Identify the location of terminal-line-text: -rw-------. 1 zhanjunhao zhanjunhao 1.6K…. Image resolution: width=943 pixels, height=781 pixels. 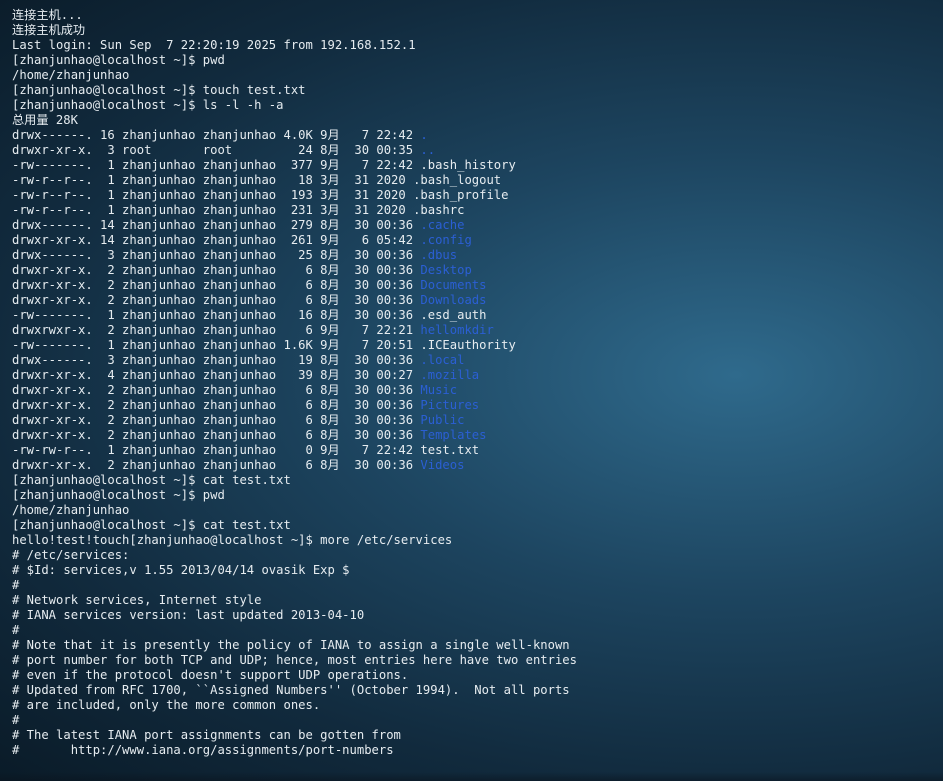
(216, 345).